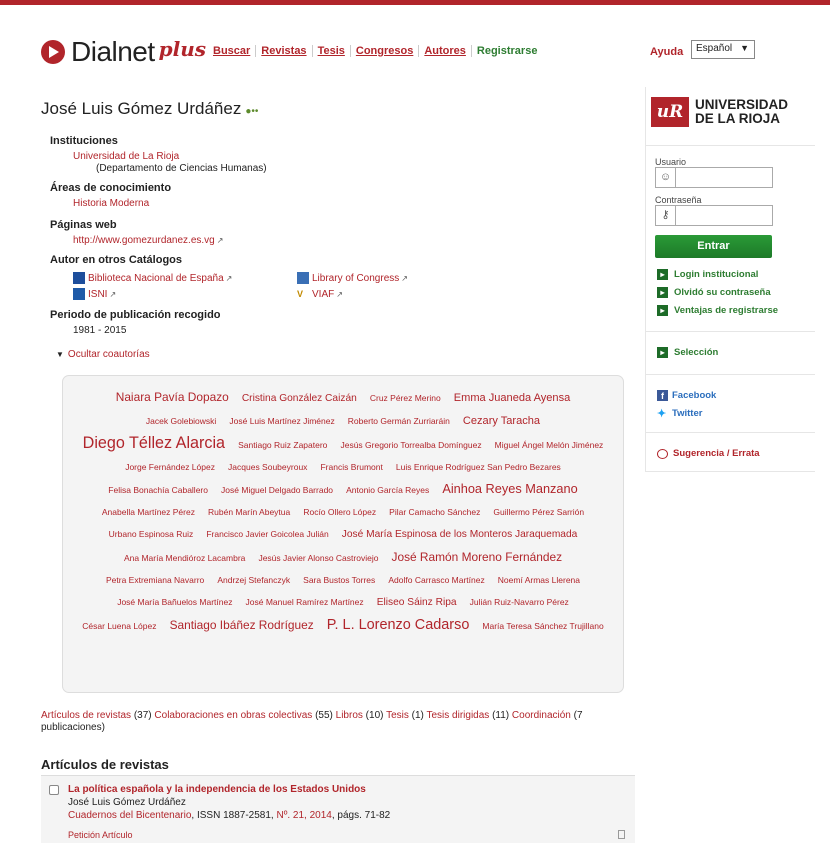  I want to click on catalog-bne-link: Biblioteca Nacional de España, so click(156, 278).